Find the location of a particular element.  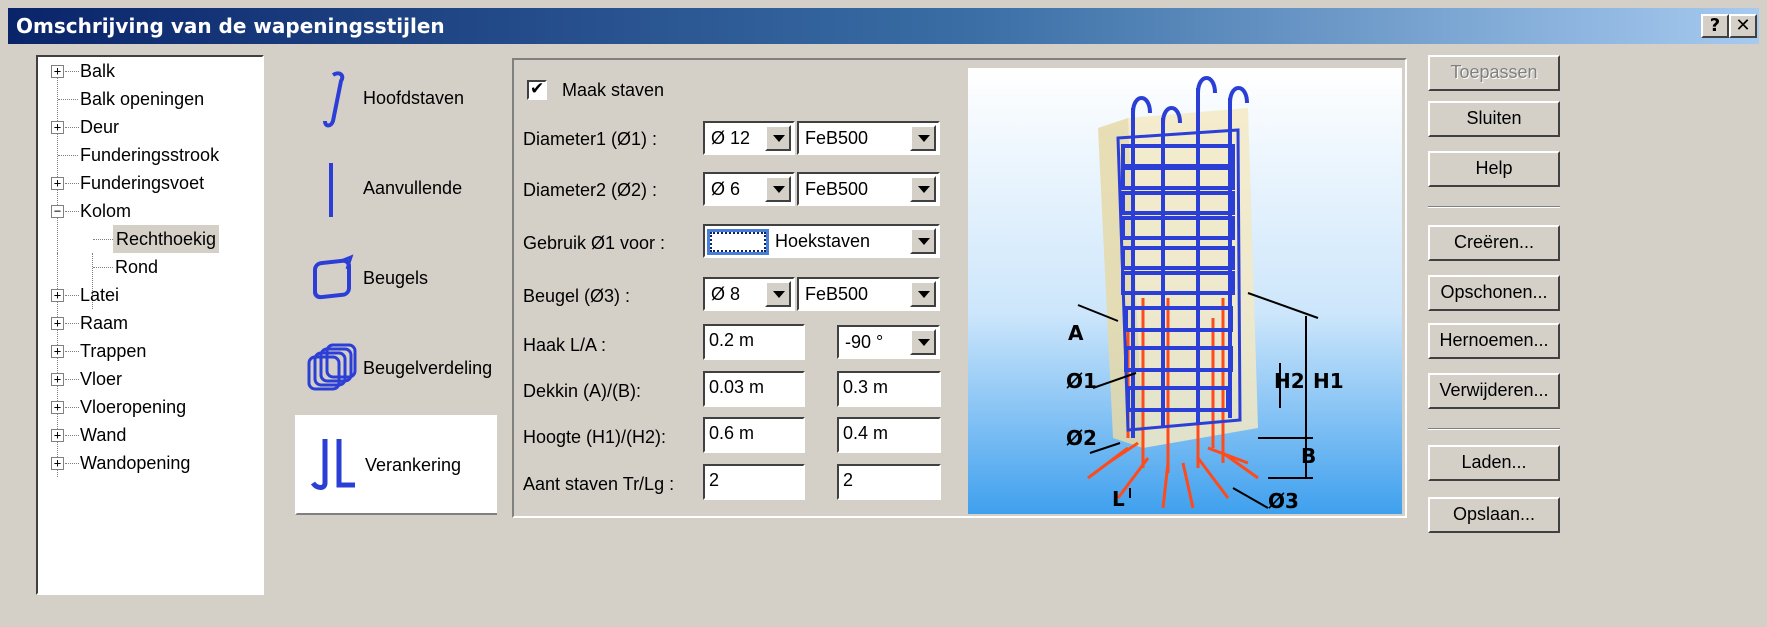

tree-label: Kolom is located at coordinates (106, 211).